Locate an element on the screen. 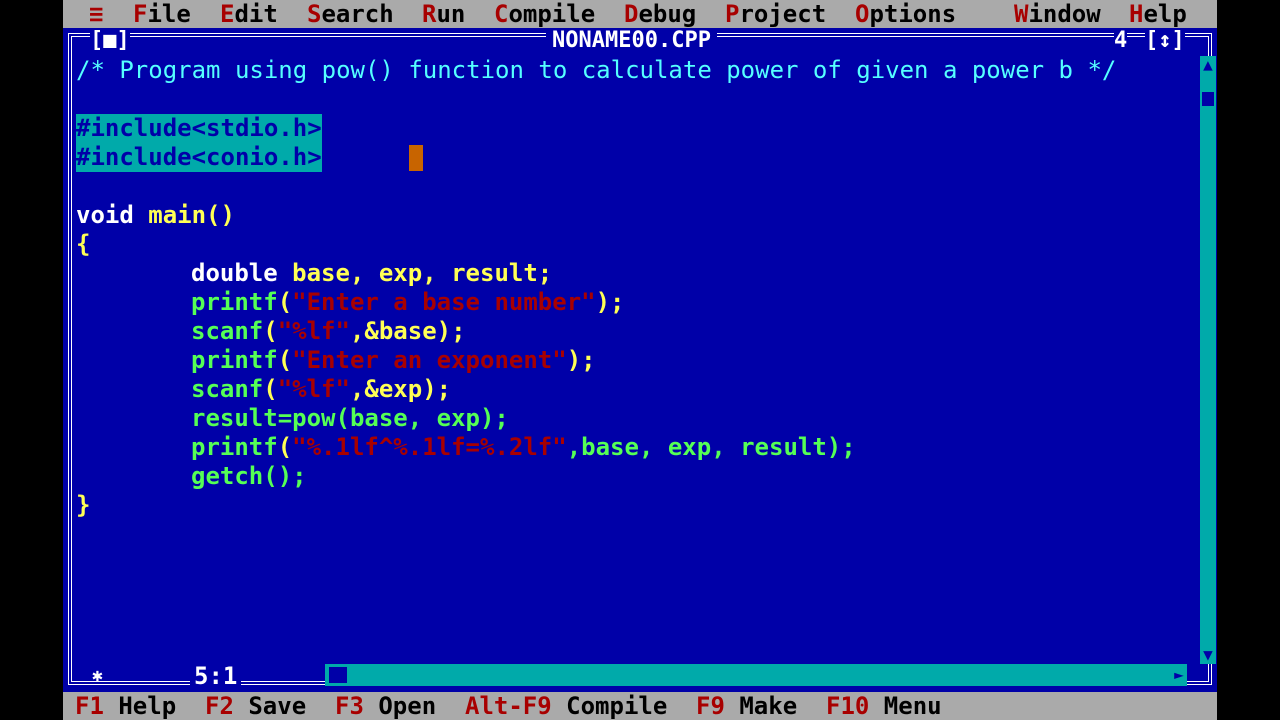  code-close-brace: } is located at coordinates (83, 505).